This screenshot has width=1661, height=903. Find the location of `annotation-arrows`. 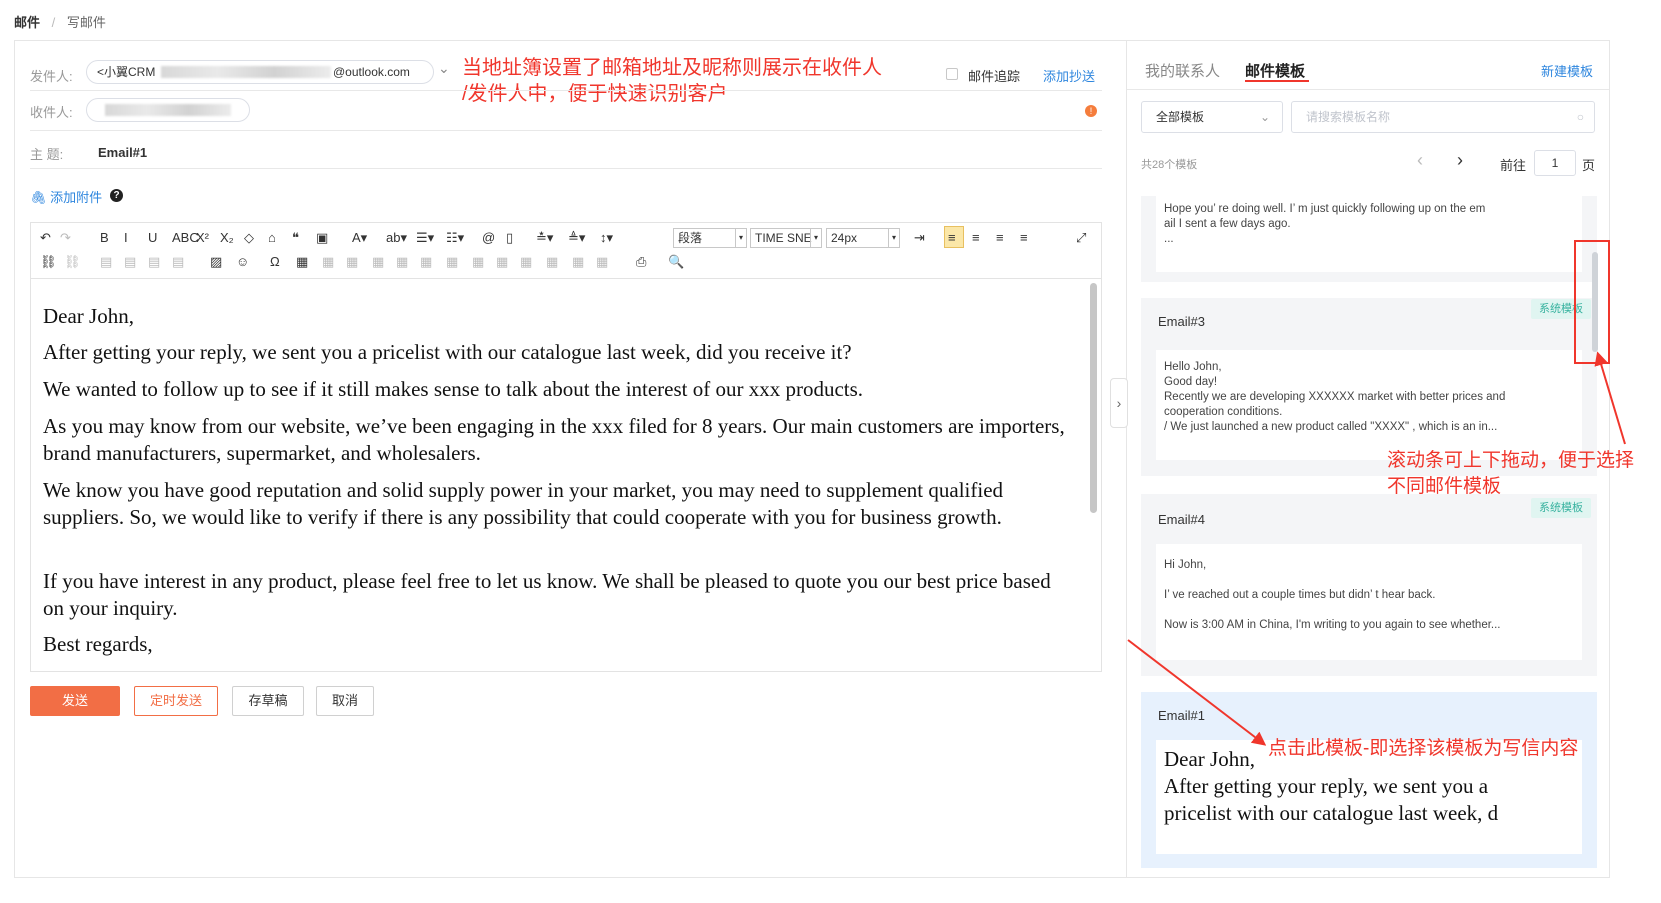

annotation-arrows is located at coordinates (1376, 548).